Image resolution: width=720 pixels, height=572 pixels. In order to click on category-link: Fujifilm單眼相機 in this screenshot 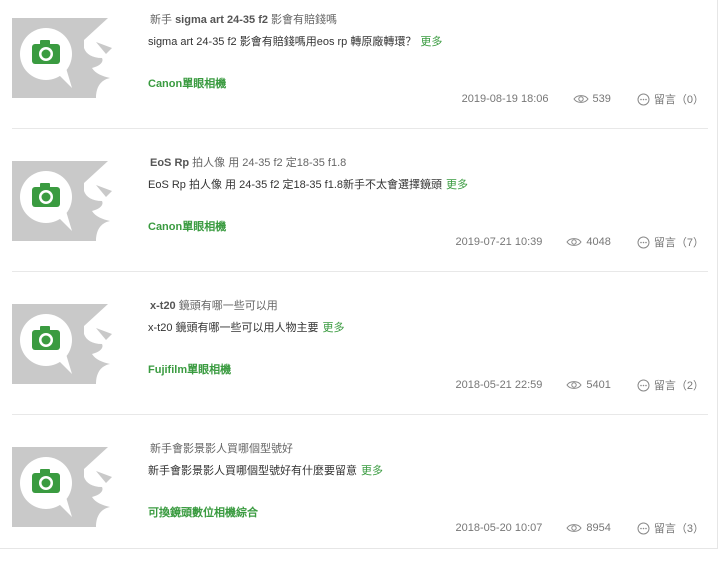, I will do `click(189, 369)`.